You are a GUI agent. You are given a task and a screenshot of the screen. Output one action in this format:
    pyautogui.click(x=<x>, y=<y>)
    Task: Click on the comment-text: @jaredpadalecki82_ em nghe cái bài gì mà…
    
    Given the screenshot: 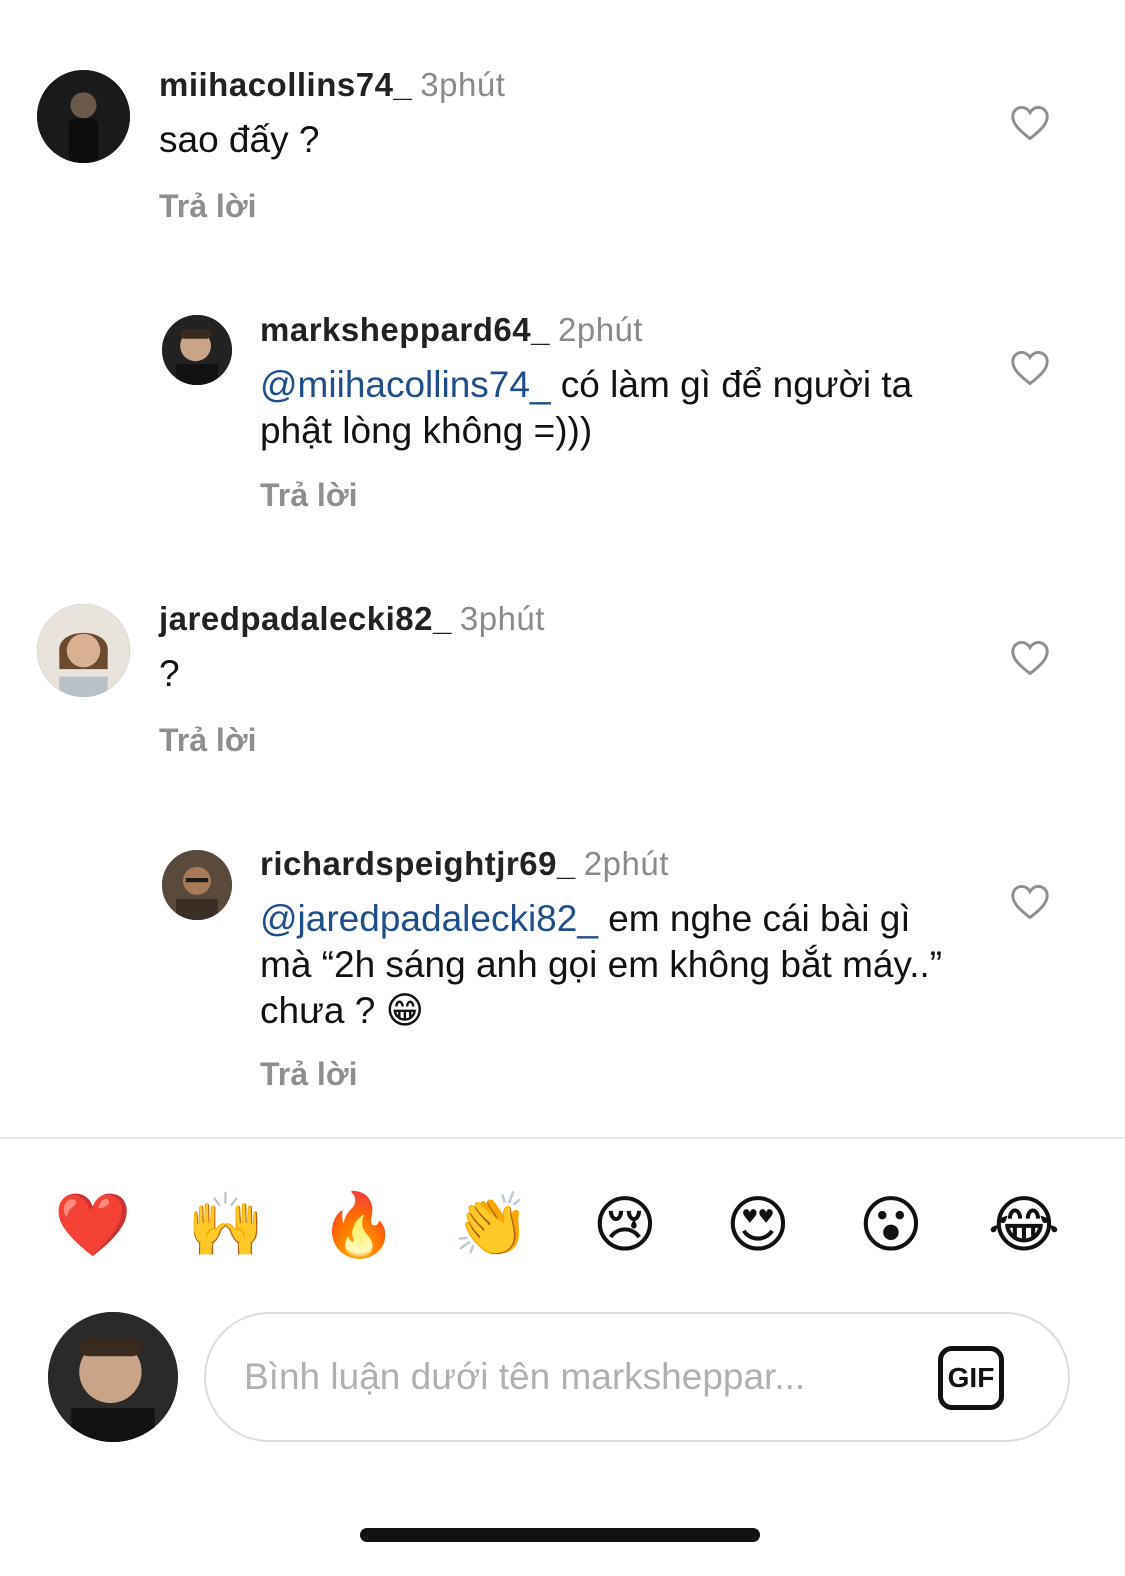 What is the action you would take?
    pyautogui.click(x=615, y=965)
    